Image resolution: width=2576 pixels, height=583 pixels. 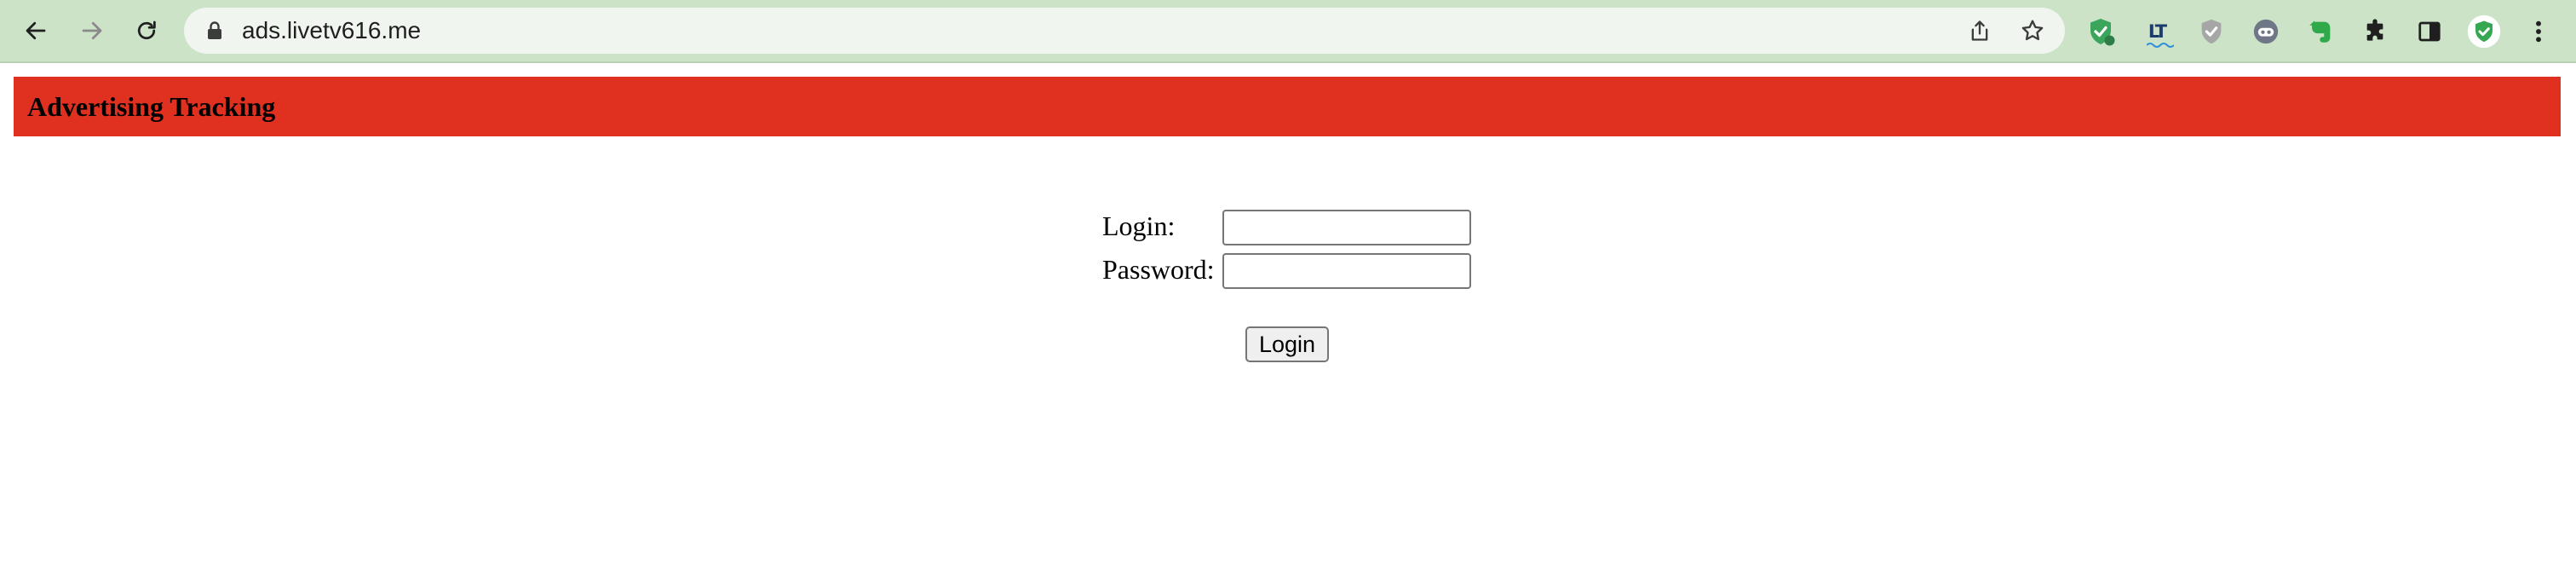 I want to click on login-button: Login, so click(x=1287, y=344).